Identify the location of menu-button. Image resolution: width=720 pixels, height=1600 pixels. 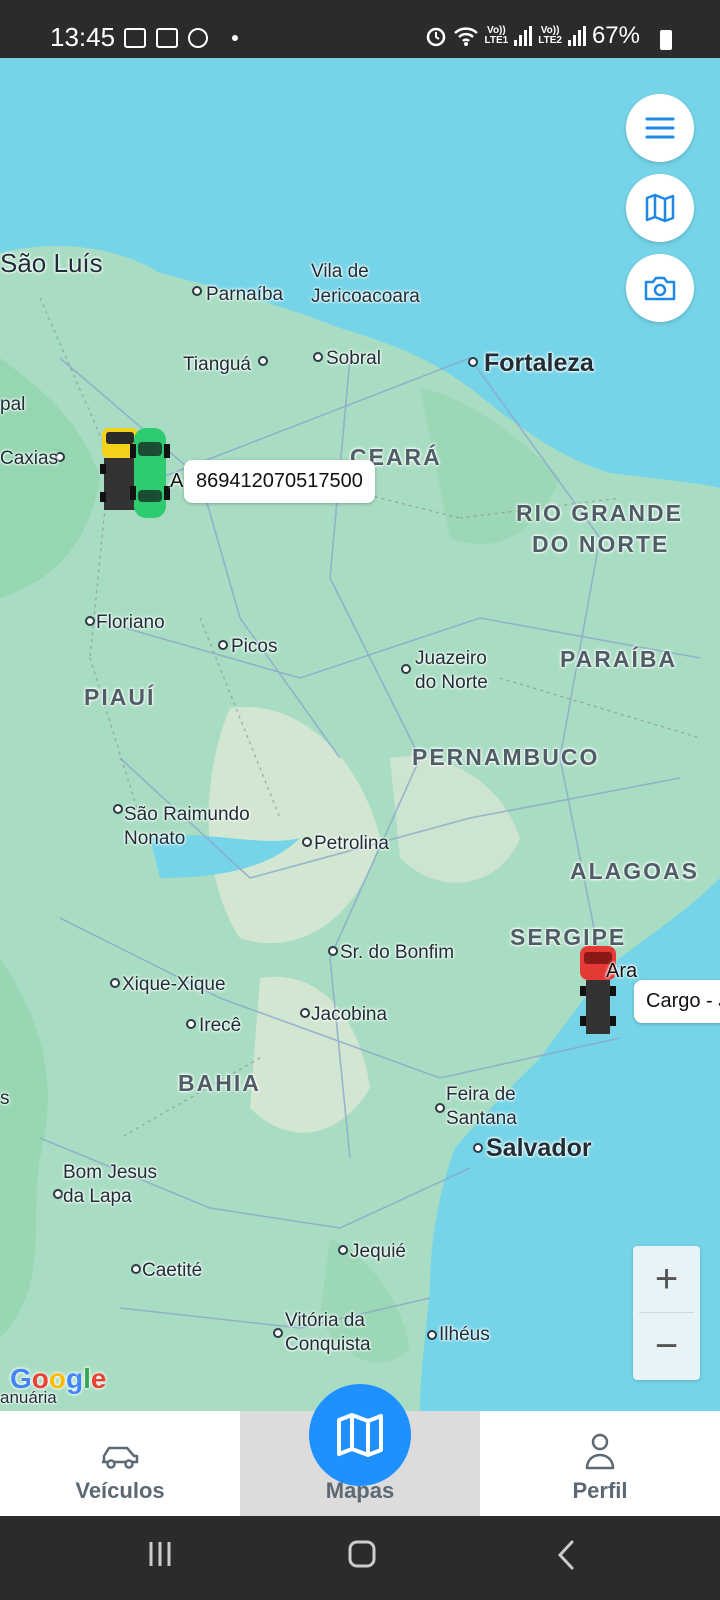
(660, 128).